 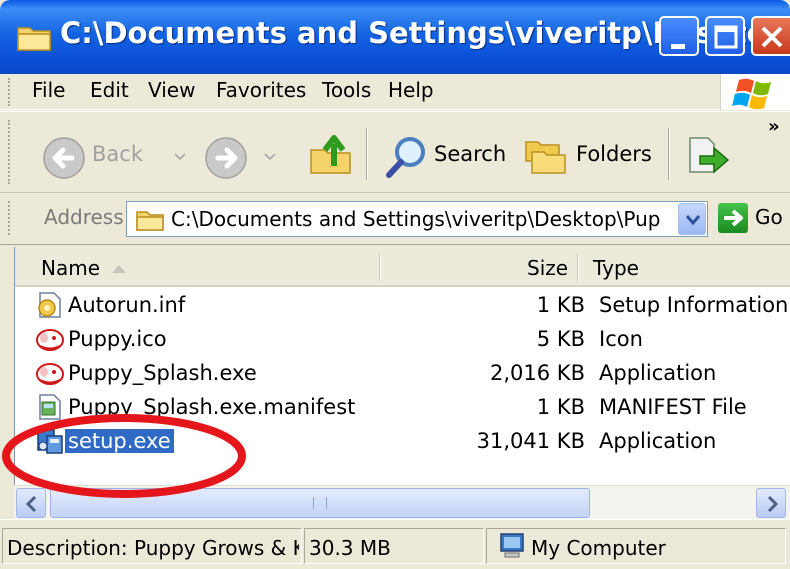 What do you see at coordinates (48, 90) in the screenshot?
I see `menu-file: File` at bounding box center [48, 90].